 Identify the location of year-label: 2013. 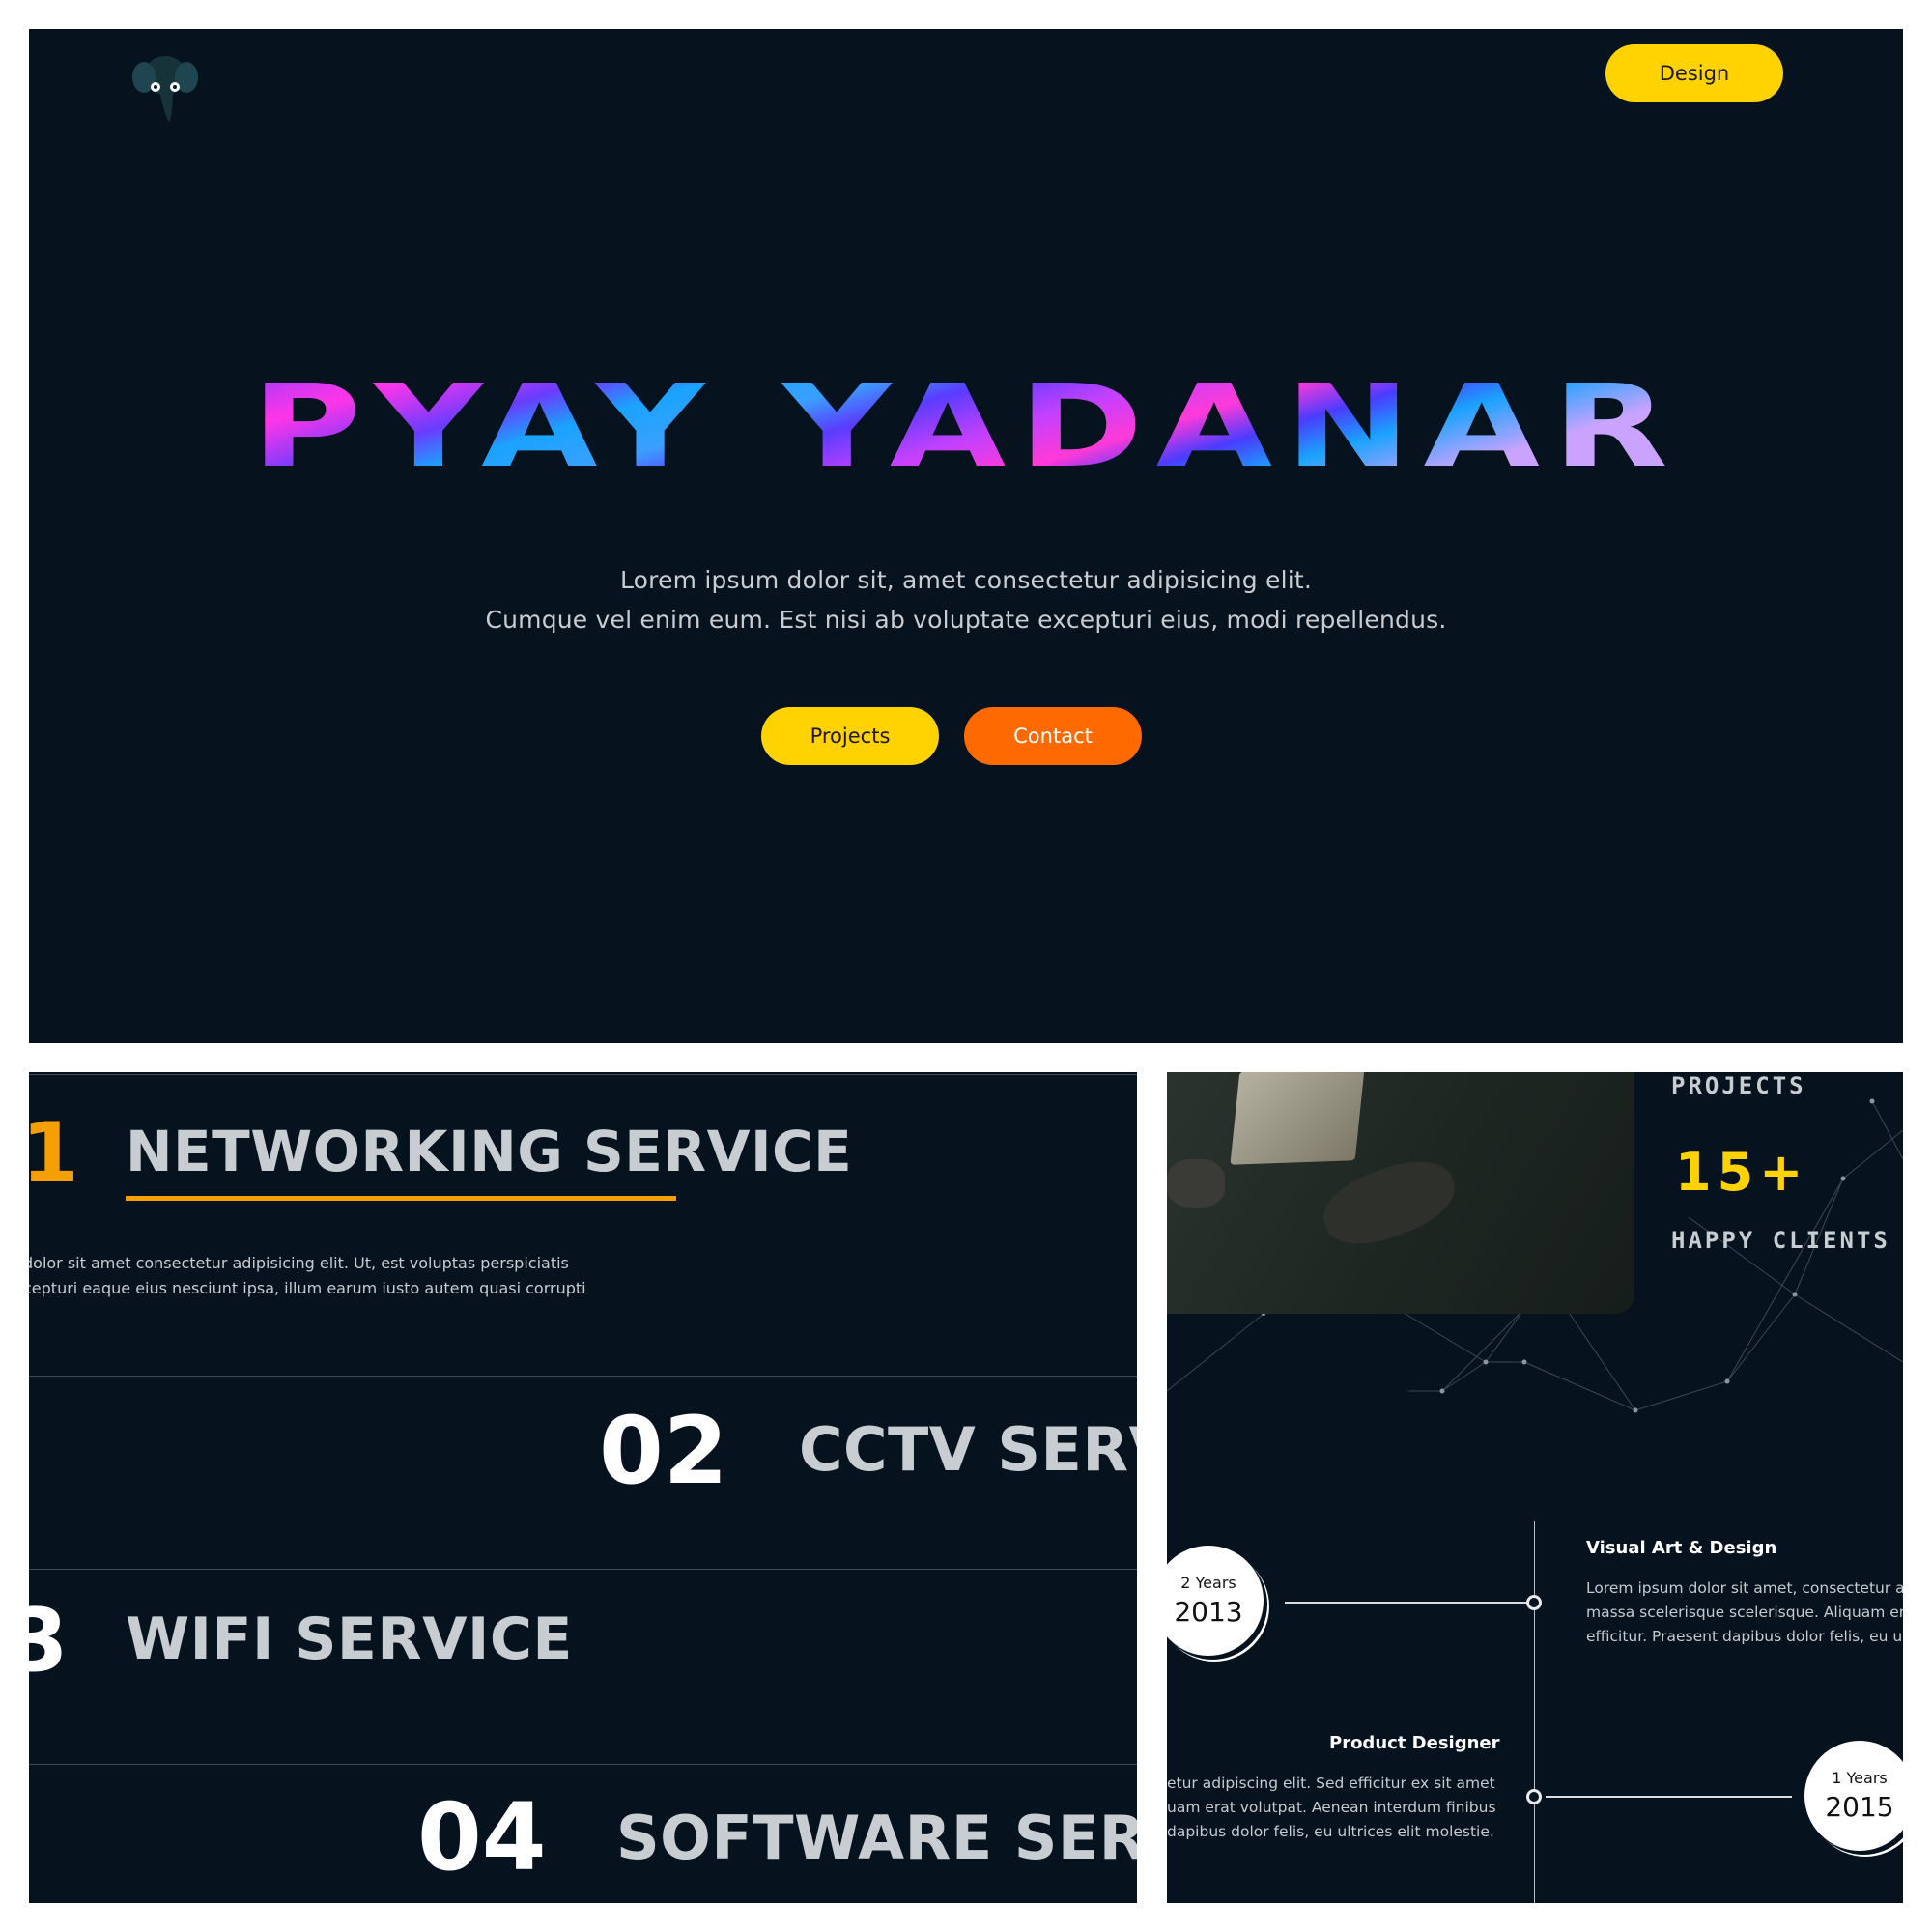
(1208, 1612).